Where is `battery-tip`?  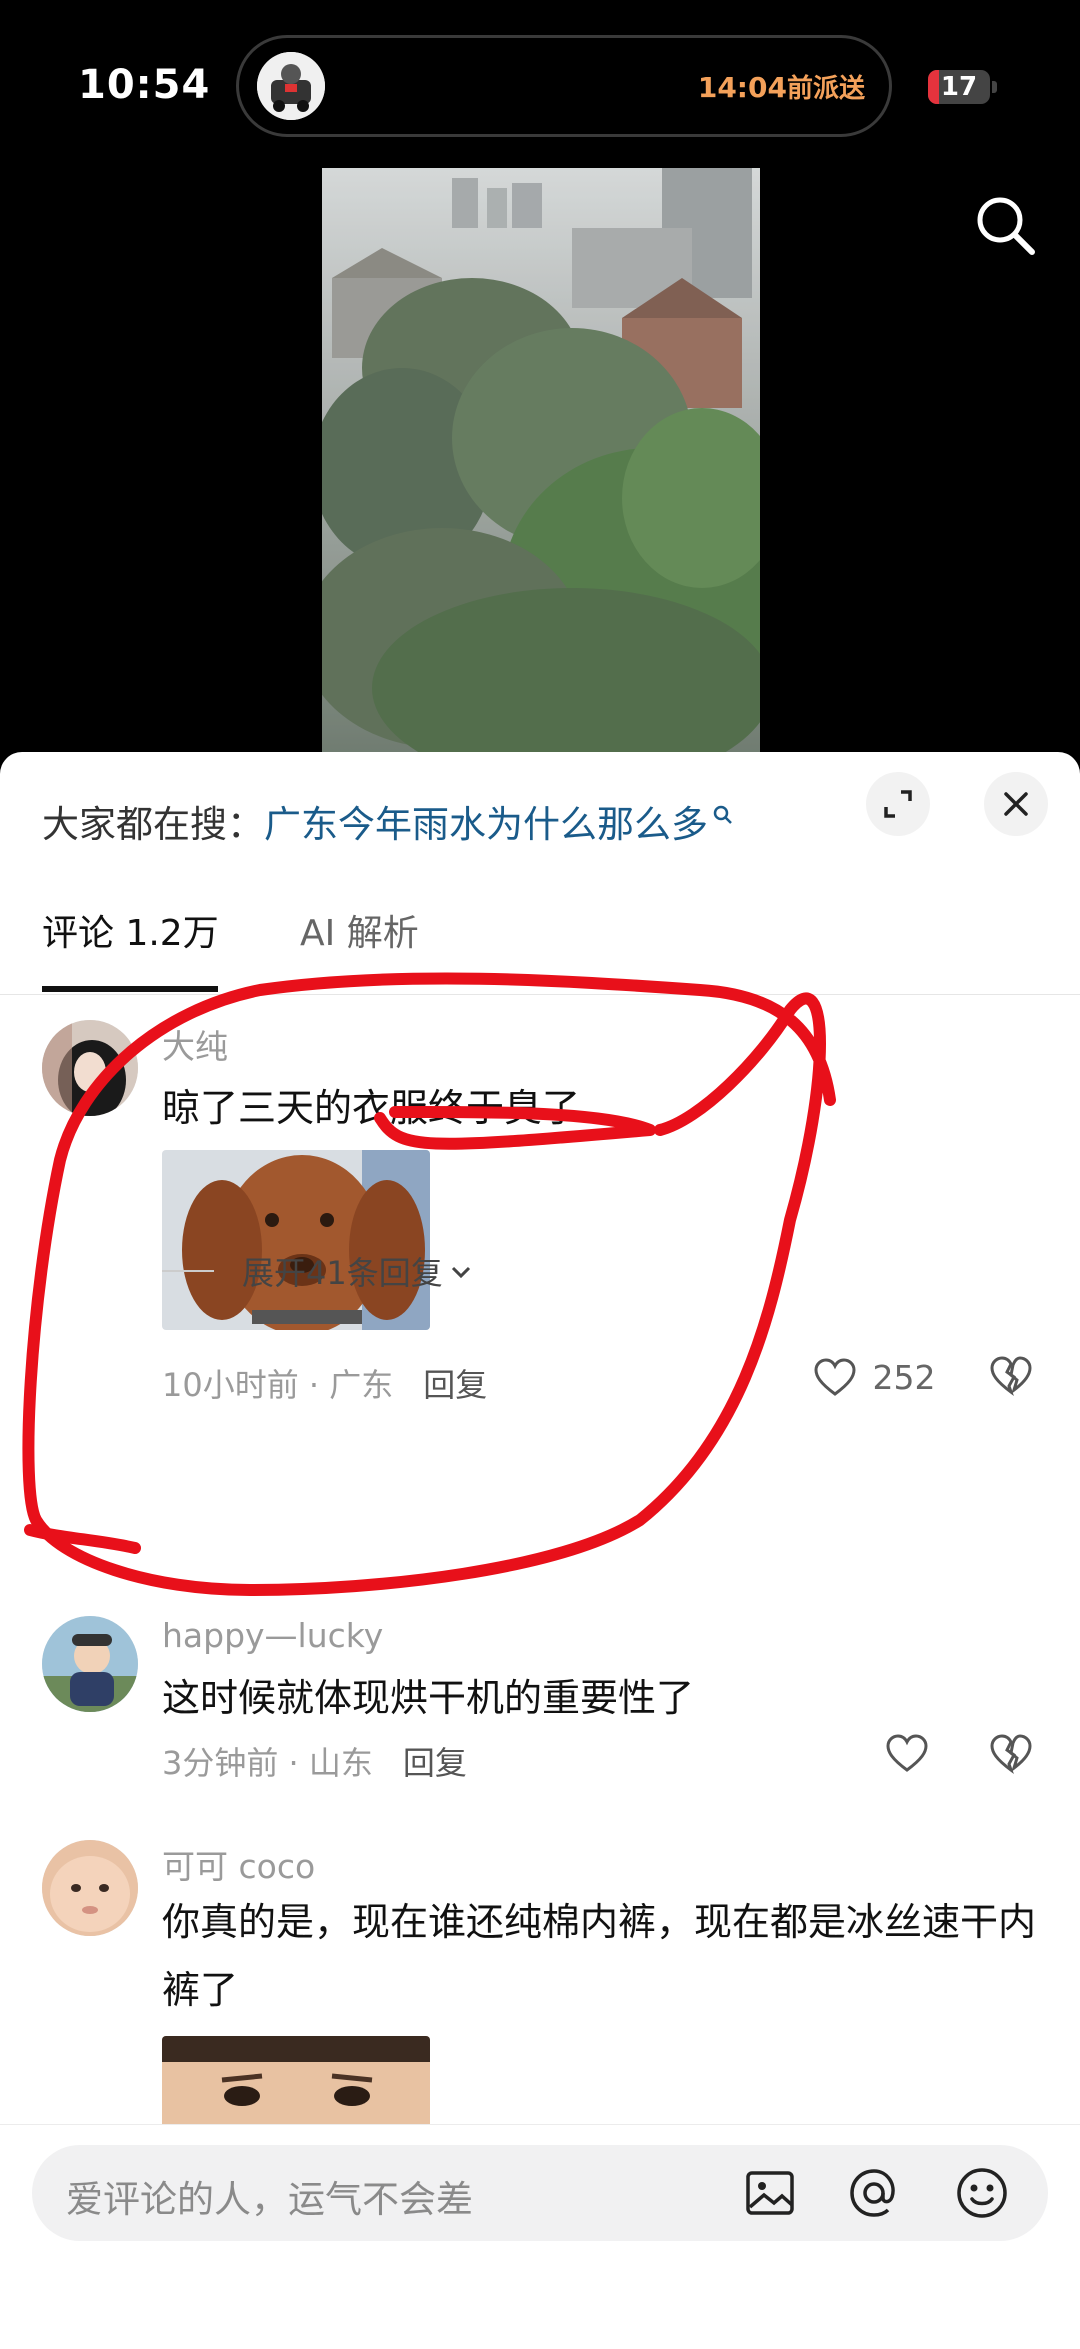
battery-tip is located at coordinates (994, 87).